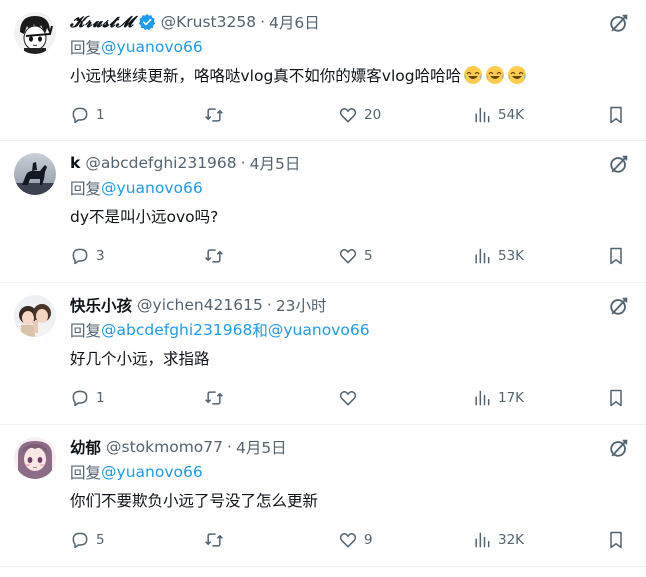  I want to click on reply-text: 你们不要欺负小远了号没了怎么更新, so click(351, 500).